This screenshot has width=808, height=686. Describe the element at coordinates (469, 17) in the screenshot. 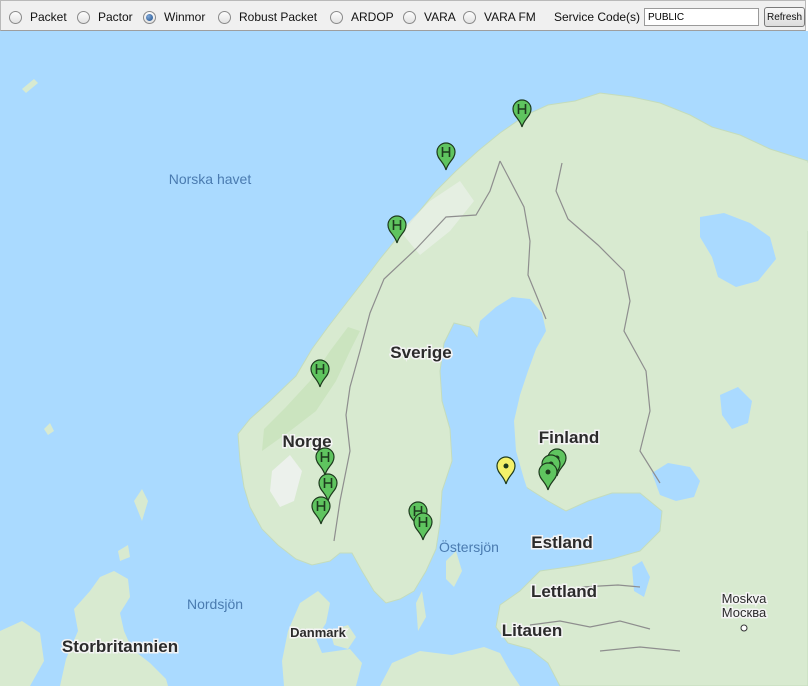

I see `radio-vara-fm` at that location.